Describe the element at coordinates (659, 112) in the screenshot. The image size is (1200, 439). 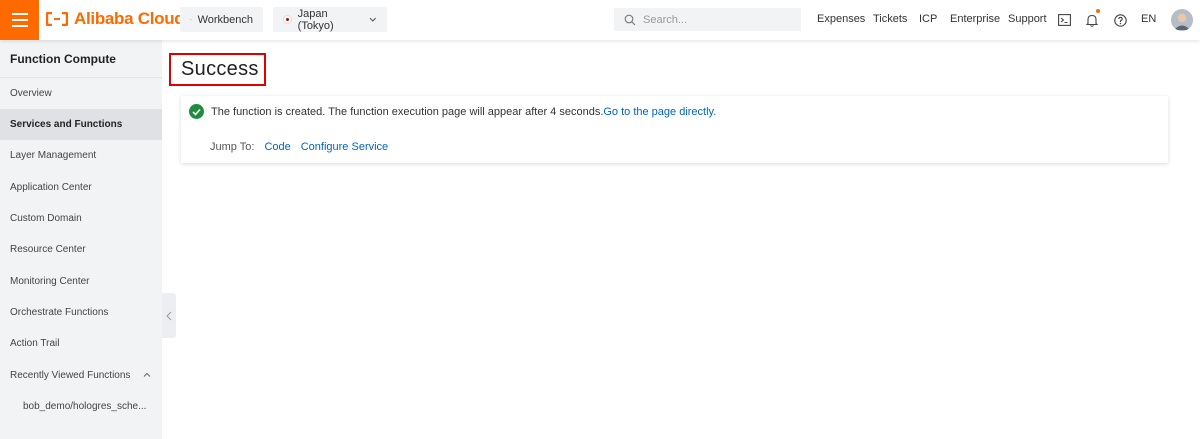
I see `go-to-page-link: Go to the page directly.` at that location.